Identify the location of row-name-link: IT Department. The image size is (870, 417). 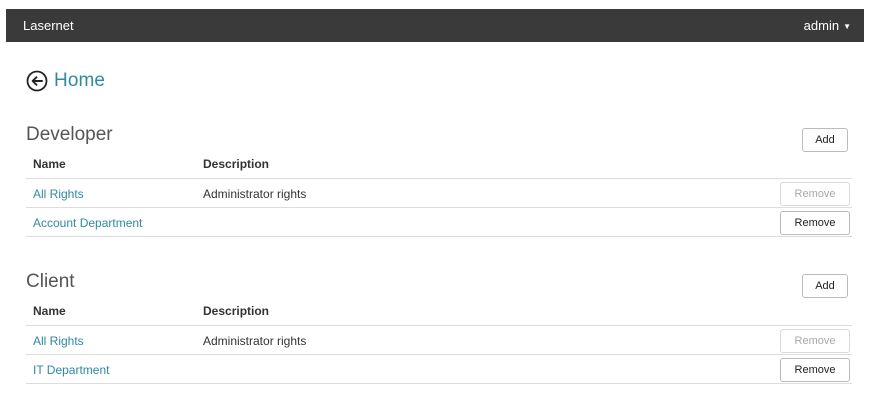
(71, 370).